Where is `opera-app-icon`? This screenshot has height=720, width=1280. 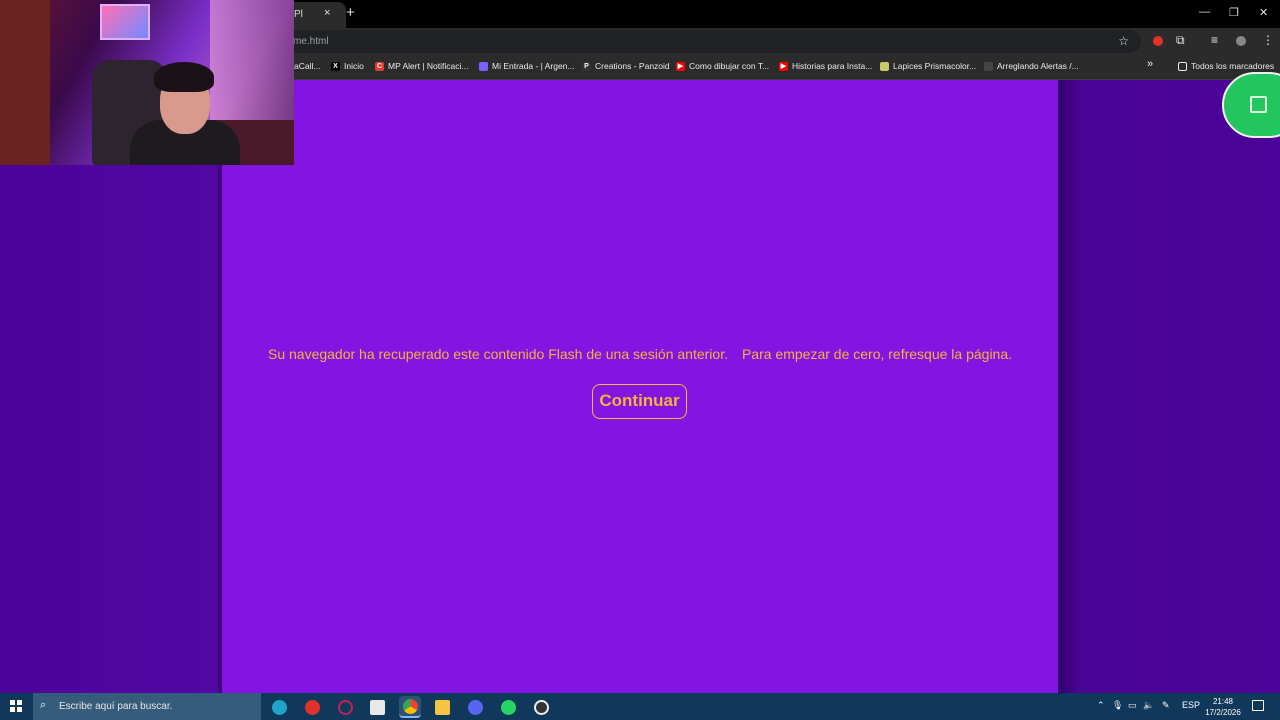
opera-app-icon is located at coordinates (312, 707).